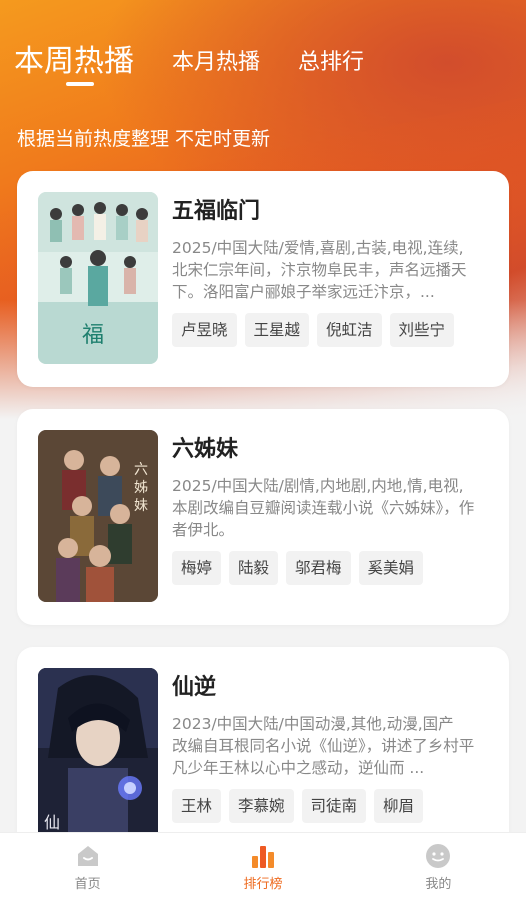 This screenshot has width=526, height=900. What do you see at coordinates (197, 568) in the screenshot?
I see `cast-tag: 梅婷` at bounding box center [197, 568].